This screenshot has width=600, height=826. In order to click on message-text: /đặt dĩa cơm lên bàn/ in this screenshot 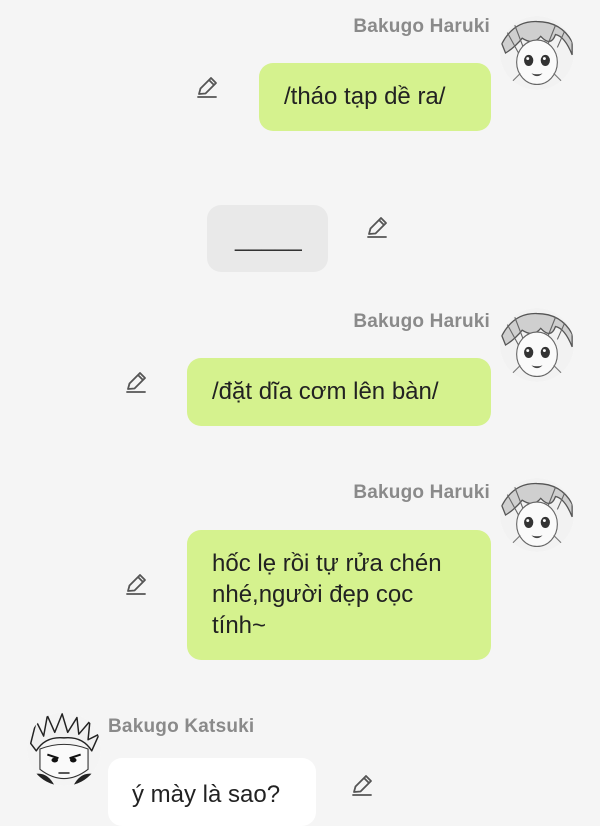, I will do `click(325, 391)`.